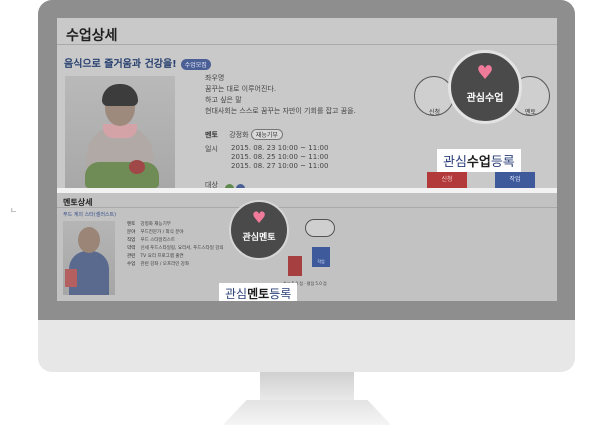 The width and height of the screenshot is (612, 425). What do you see at coordinates (120, 95) in the screenshot?
I see `photo-hair-shape` at bounding box center [120, 95].